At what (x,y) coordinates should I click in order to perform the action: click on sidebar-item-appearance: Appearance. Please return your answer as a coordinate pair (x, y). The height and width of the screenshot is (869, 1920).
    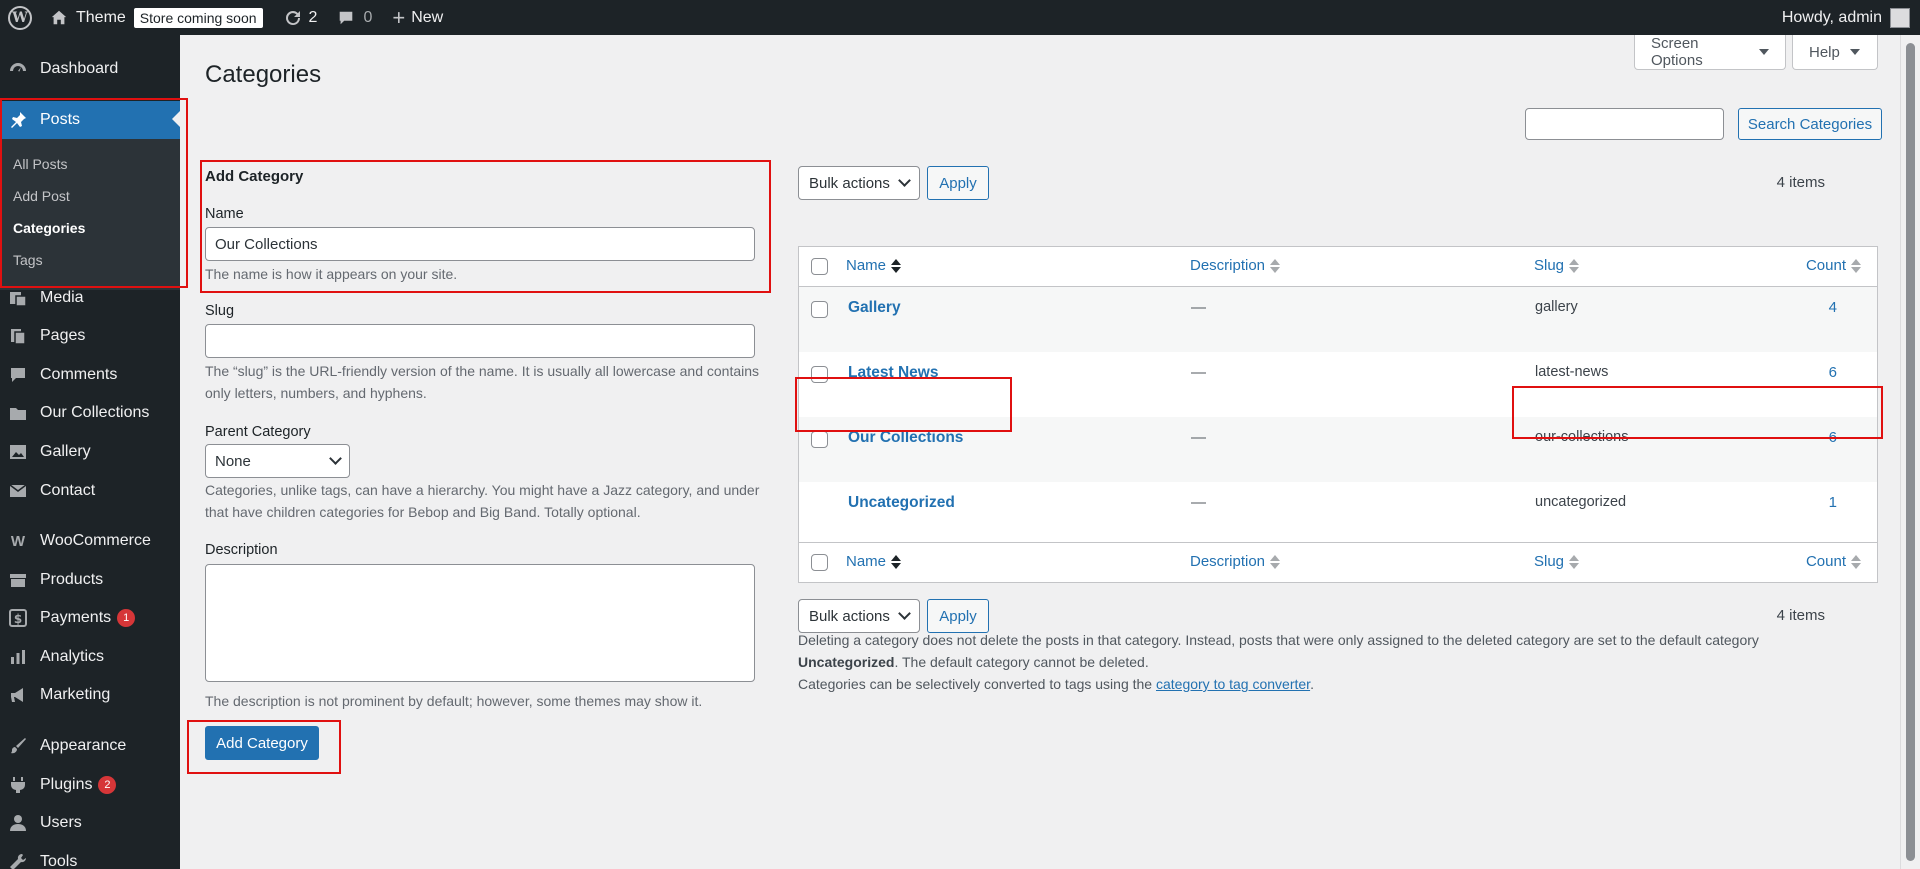
    Looking at the image, I should click on (90, 746).